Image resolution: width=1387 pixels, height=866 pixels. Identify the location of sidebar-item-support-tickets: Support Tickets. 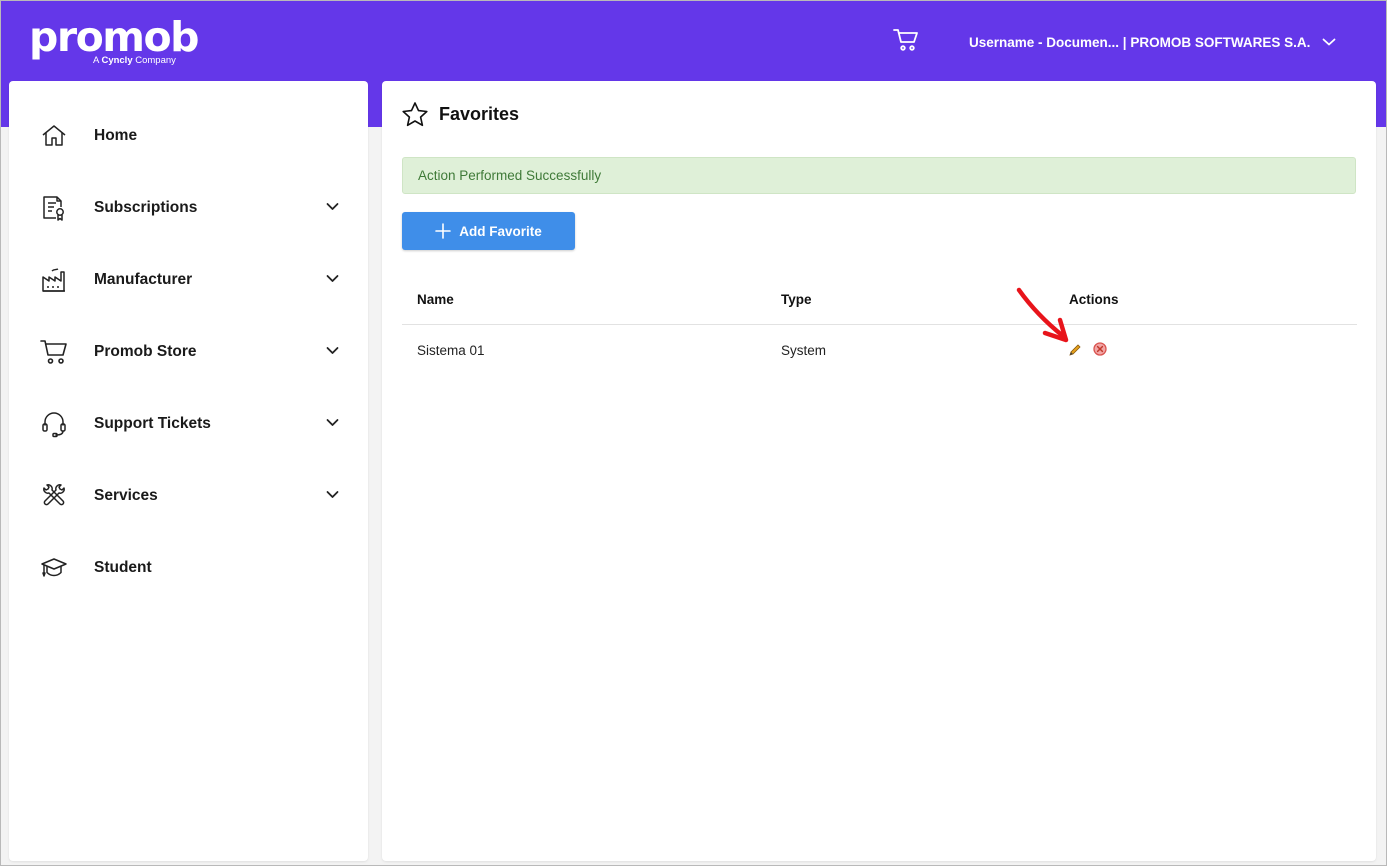
(188, 424).